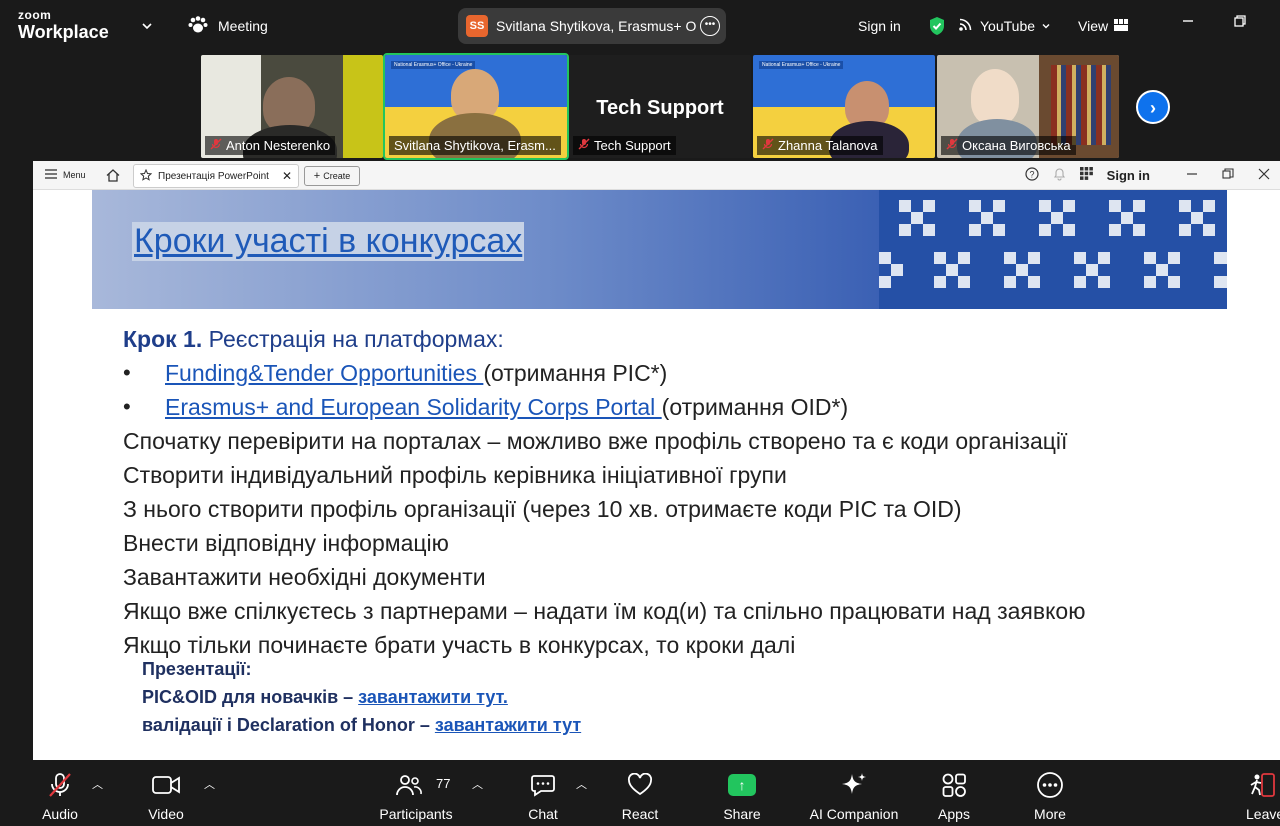 This screenshot has height=826, width=1280. I want to click on youtube-livestream-menu: YouTube, so click(1004, 26).